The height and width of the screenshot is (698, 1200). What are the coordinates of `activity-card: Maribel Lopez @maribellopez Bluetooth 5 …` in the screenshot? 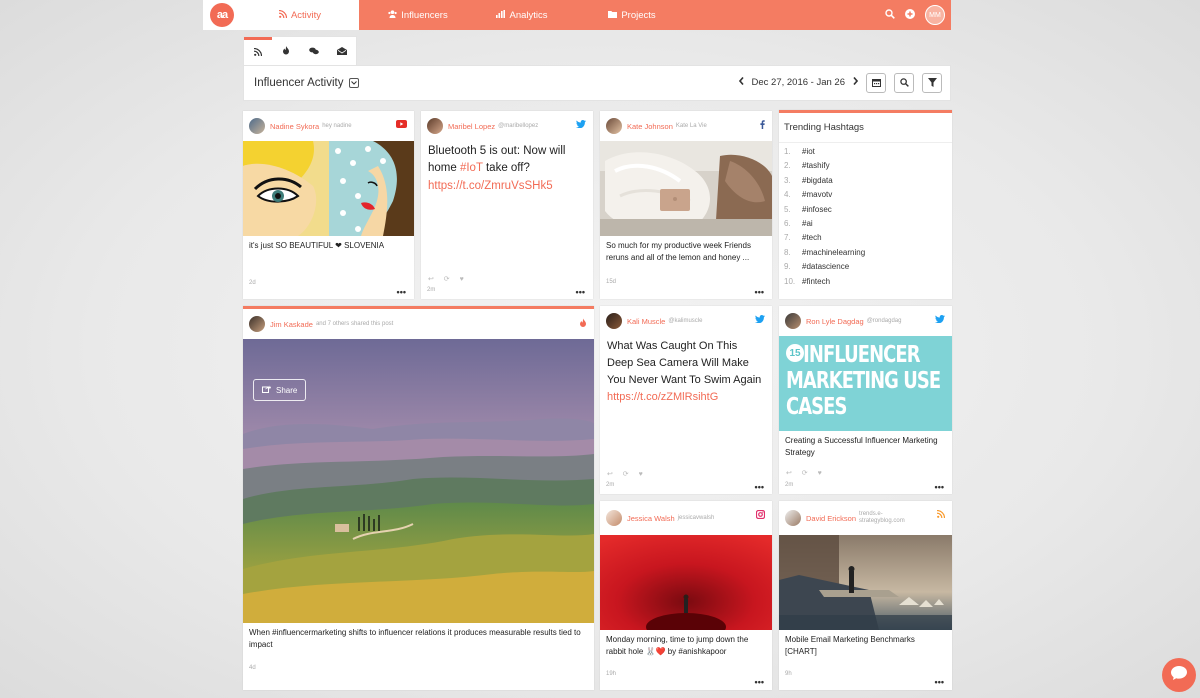 It's located at (507, 205).